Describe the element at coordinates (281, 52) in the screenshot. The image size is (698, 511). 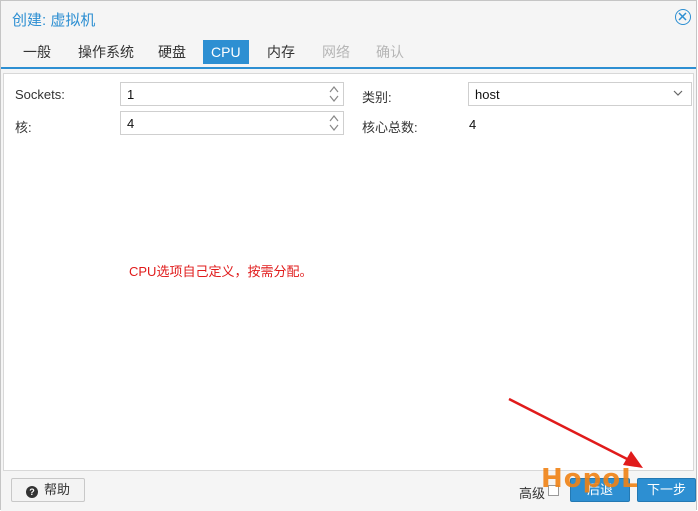
I see `tab-memory: 内存` at that location.